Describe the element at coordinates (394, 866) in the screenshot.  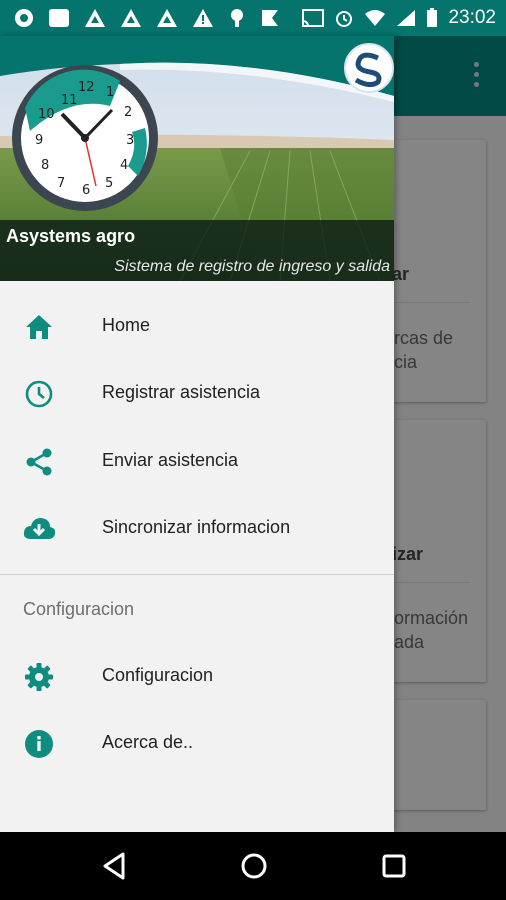
I see `recents-icon` at that location.